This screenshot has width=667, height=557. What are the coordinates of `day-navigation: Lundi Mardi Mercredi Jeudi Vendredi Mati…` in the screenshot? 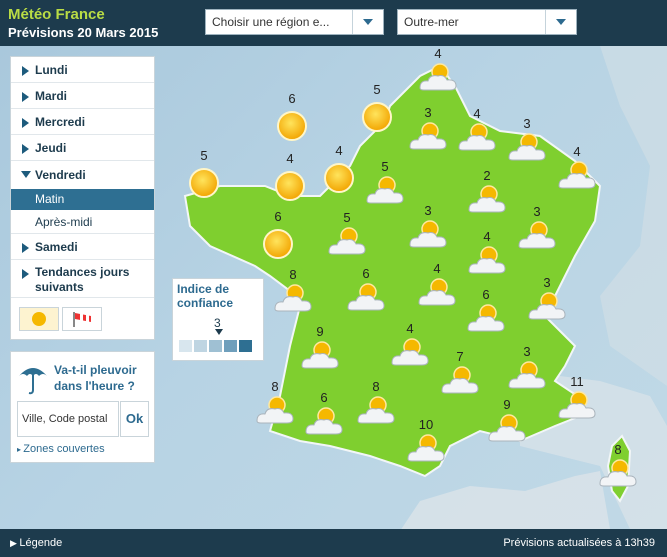 It's located at (82, 198).